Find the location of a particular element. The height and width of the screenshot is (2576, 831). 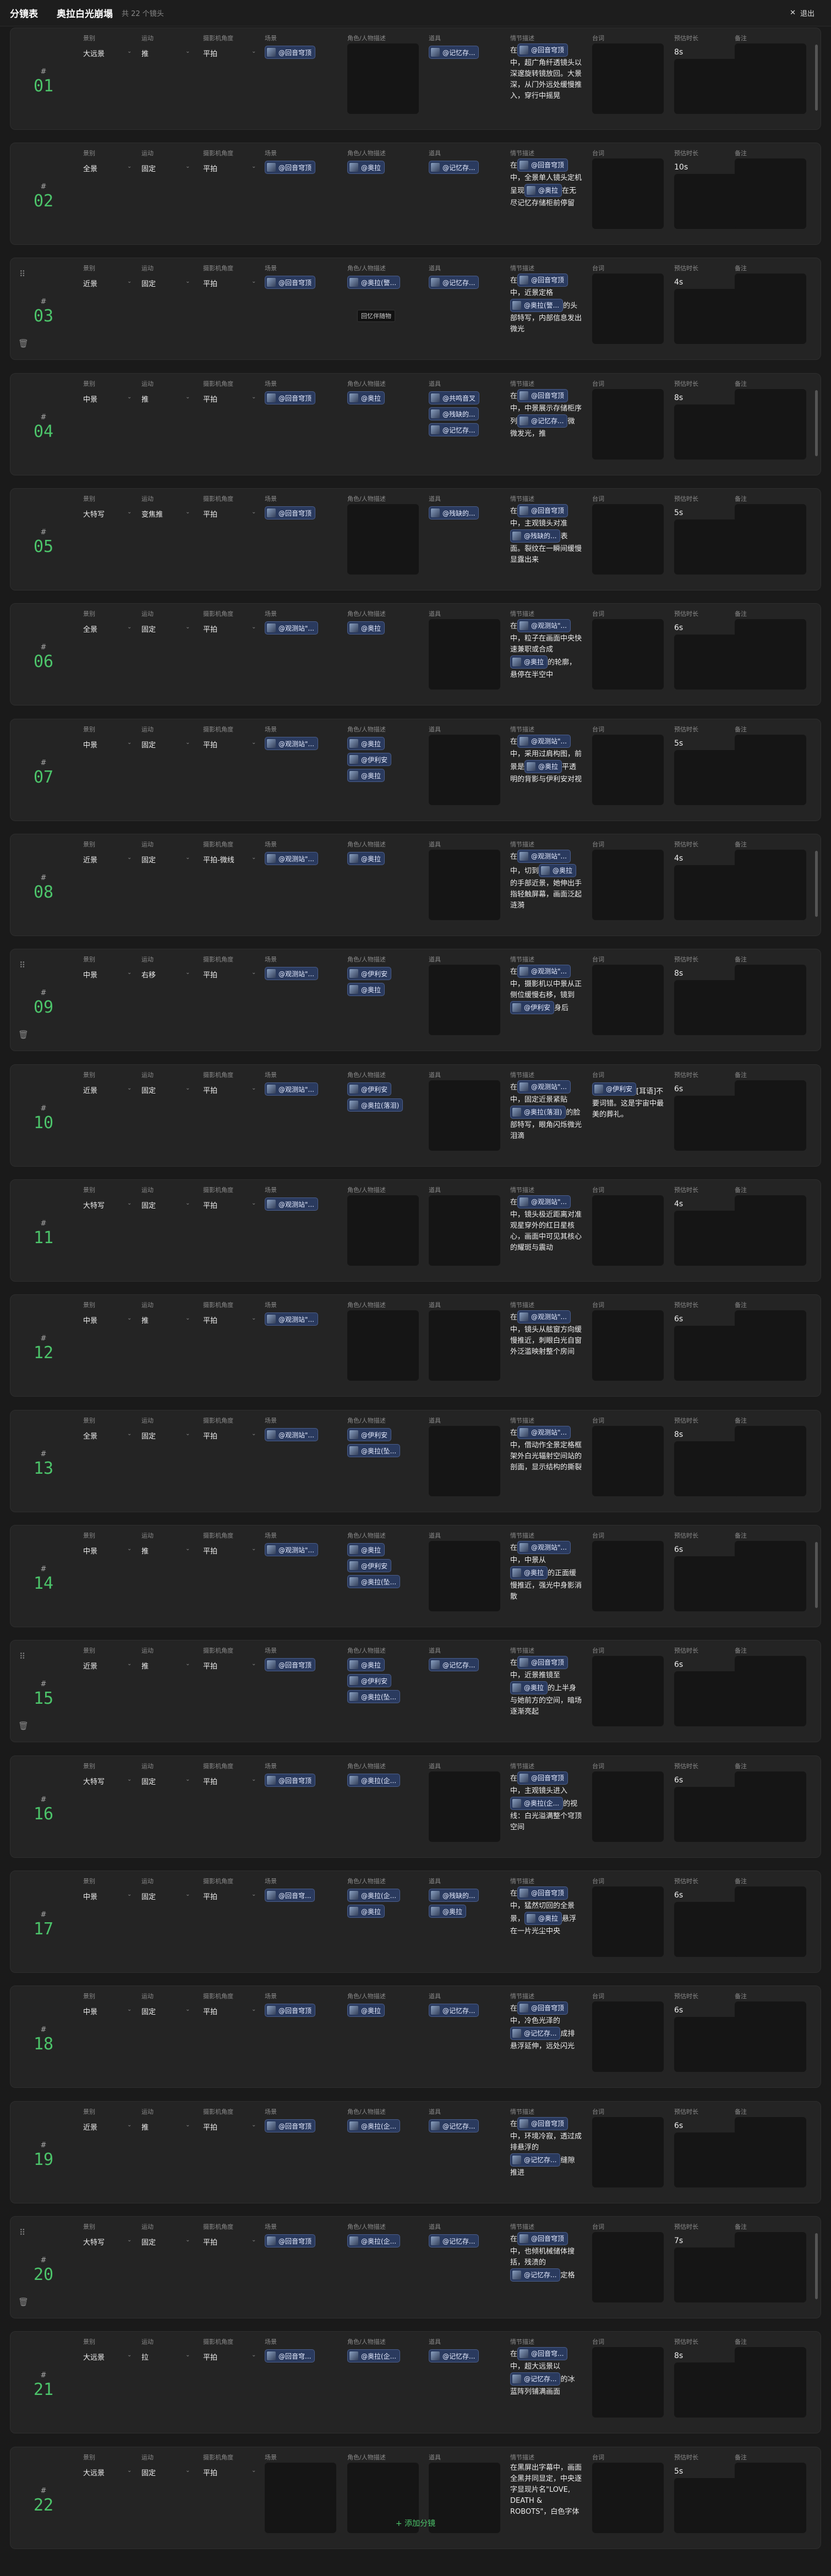

camera-move-select: 右移 is located at coordinates (148, 974).